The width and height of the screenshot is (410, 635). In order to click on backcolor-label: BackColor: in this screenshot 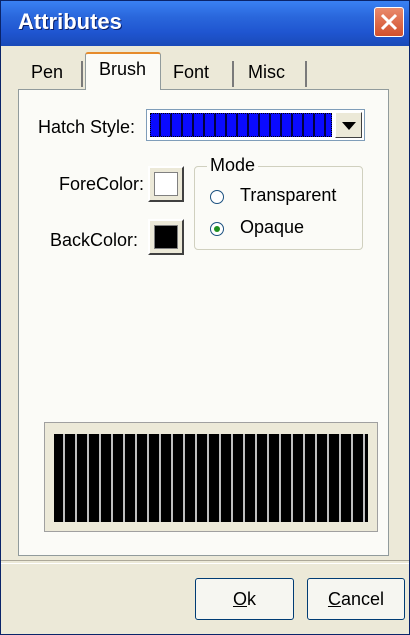, I will do `click(94, 240)`.